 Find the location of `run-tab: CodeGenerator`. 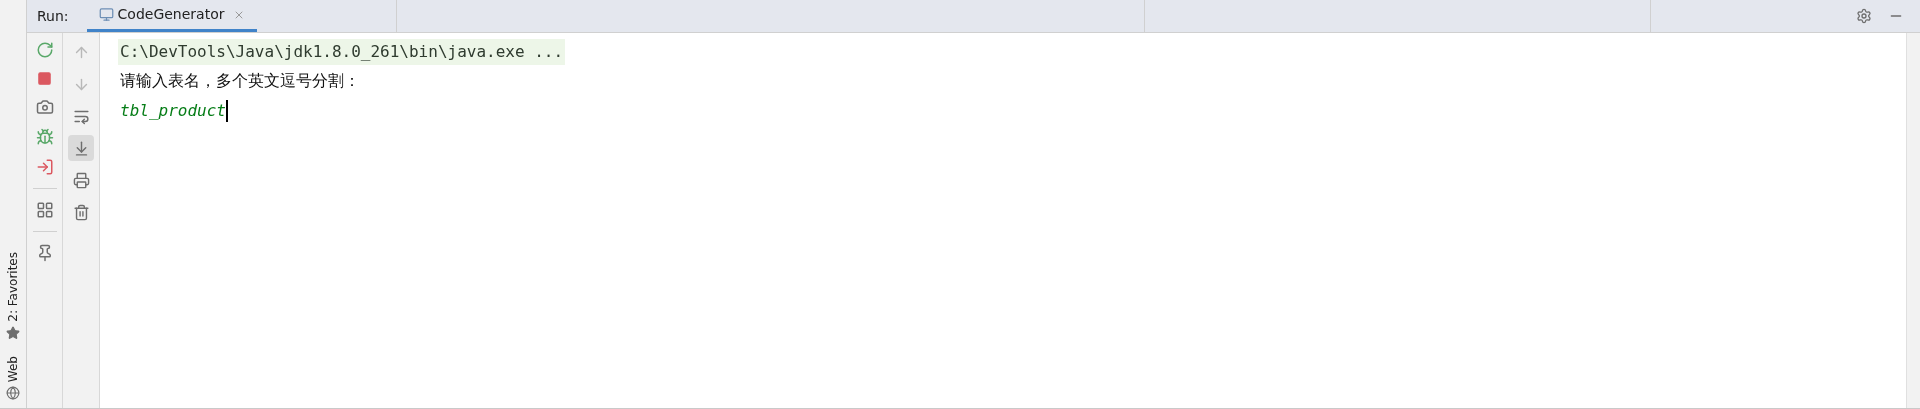

run-tab: CodeGenerator is located at coordinates (171, 16).